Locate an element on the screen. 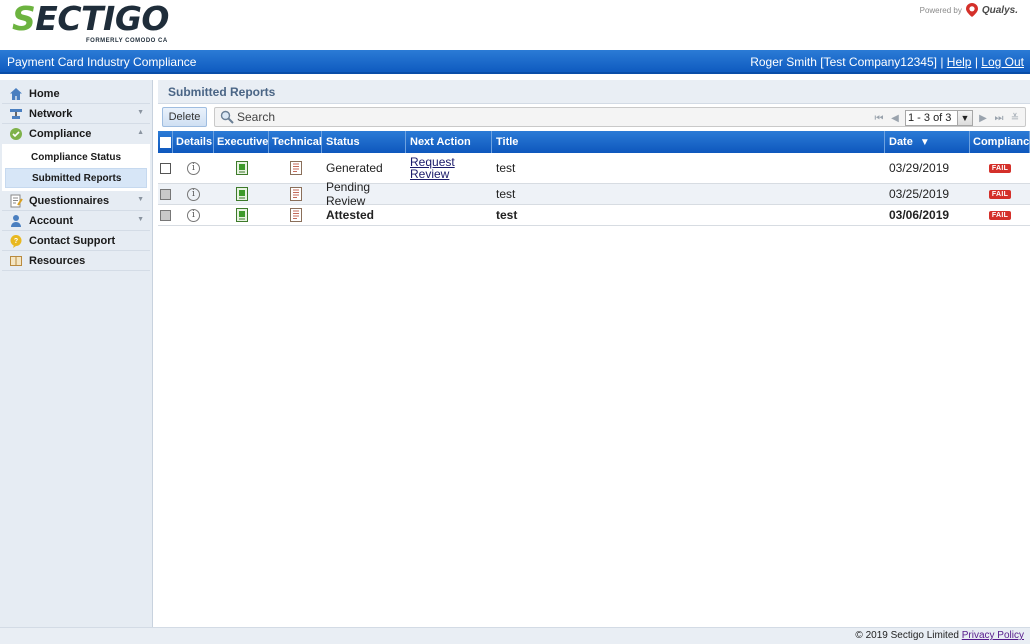 This screenshot has width=1030, height=644. chevron-up-icon: ▲ is located at coordinates (140, 132).